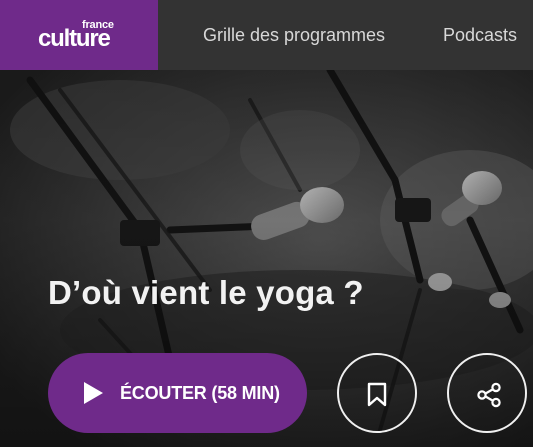  I want to click on listen-button: ÉCOUTER (58 MIN), so click(177, 393).